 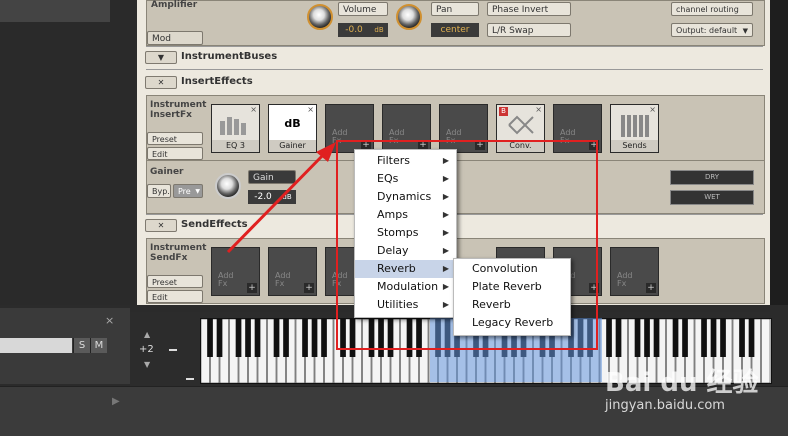 I want to click on expand-buses-button: ▼, so click(x=161, y=57).